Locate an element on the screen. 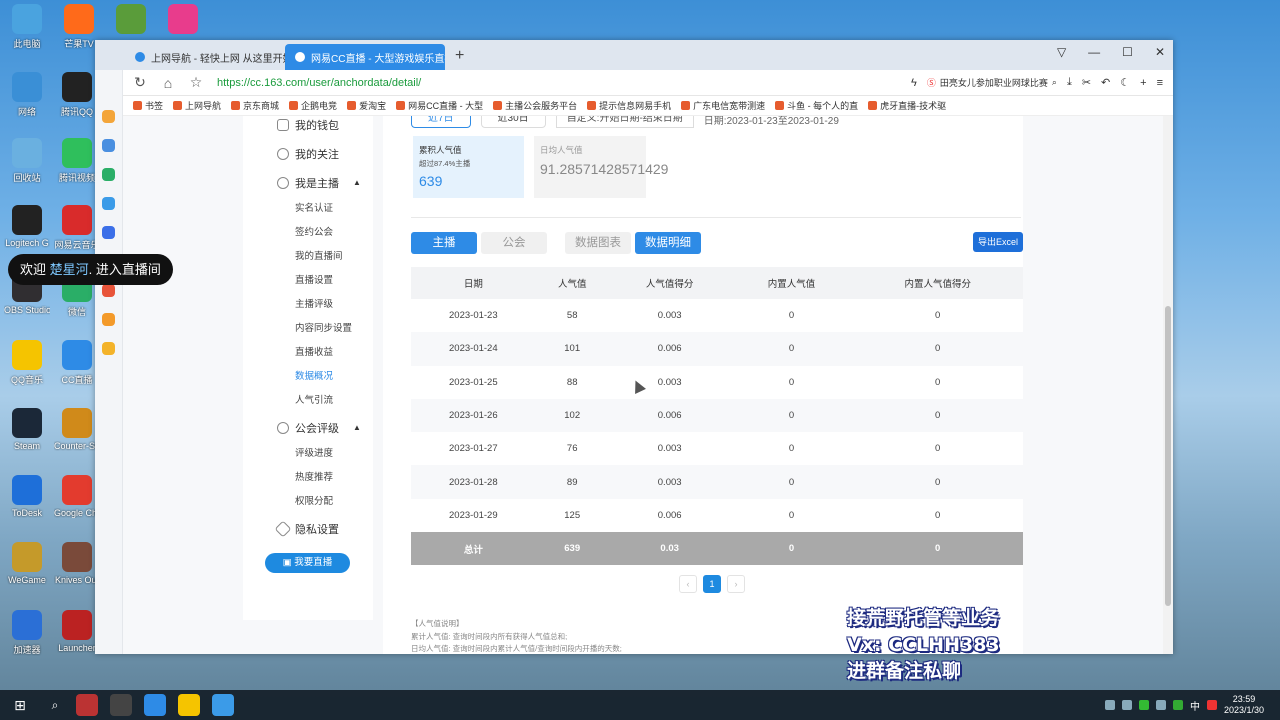 The width and height of the screenshot is (1280, 720). sidebar-mail-icon is located at coordinates (108, 203).